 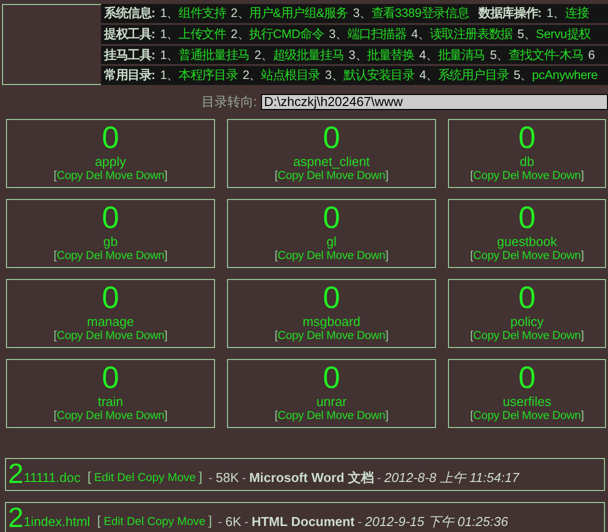 What do you see at coordinates (434, 102) in the screenshot?
I see `path-field: D:\zhczkj\h202467\www` at bounding box center [434, 102].